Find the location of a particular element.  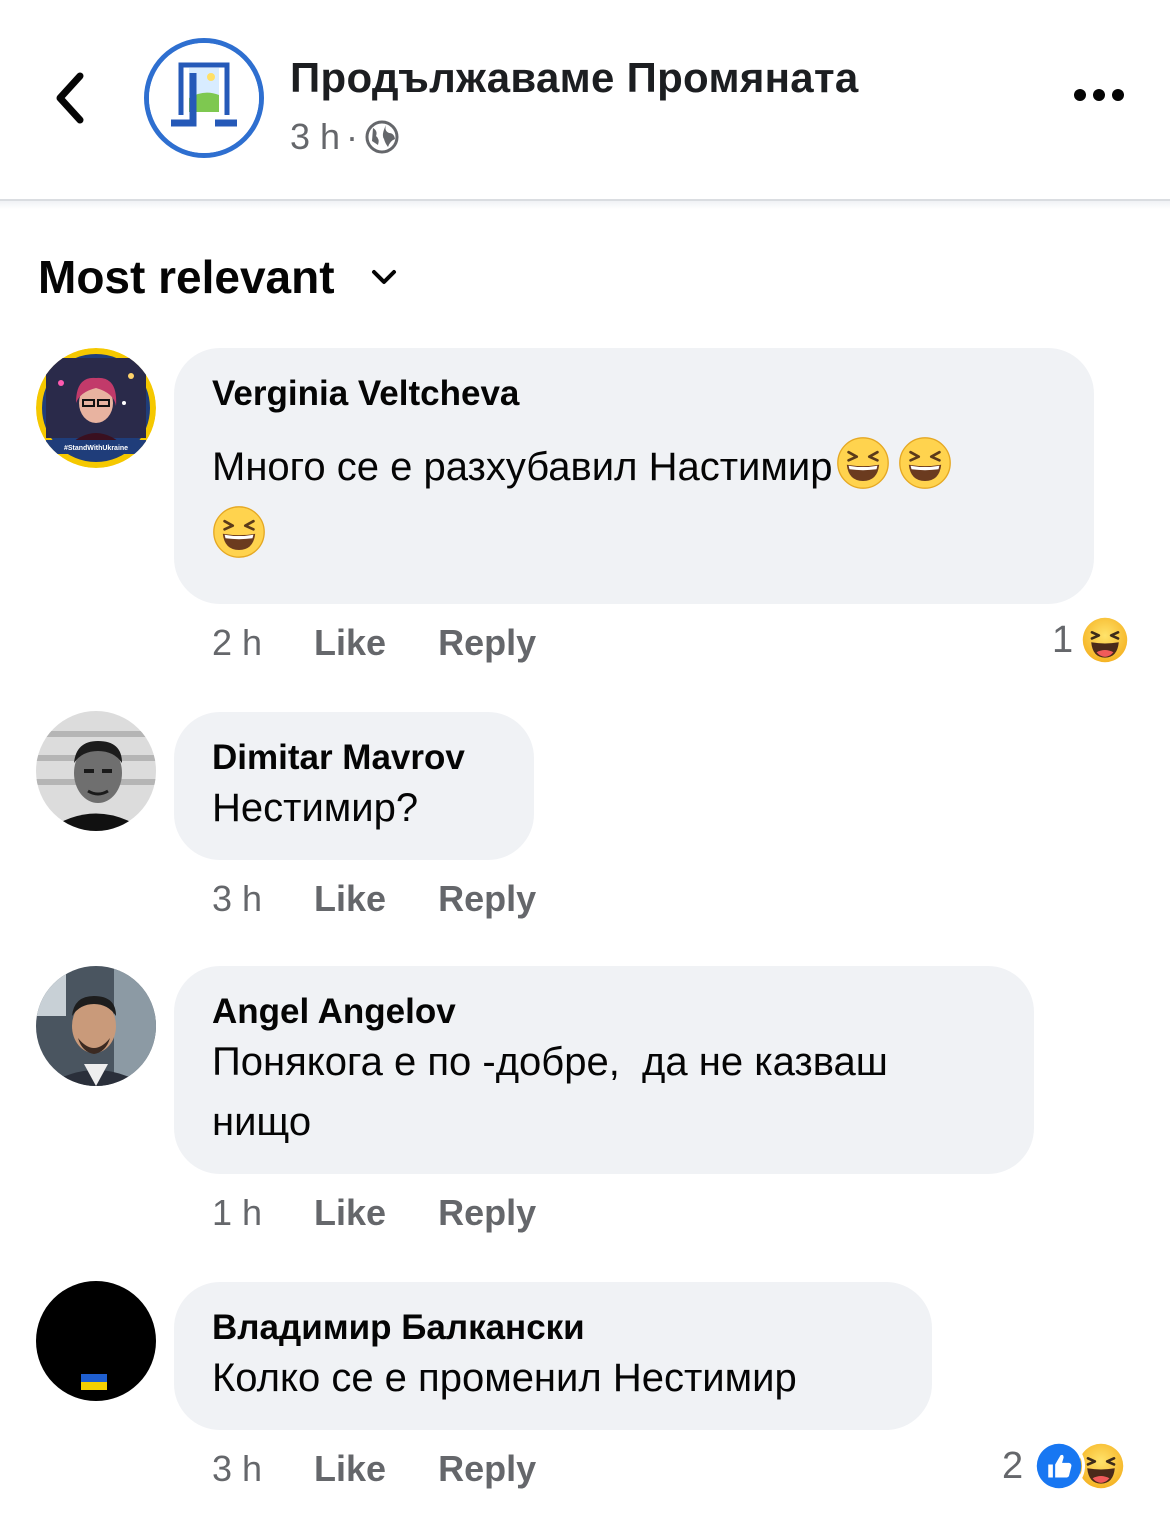

reaction-count: 1 is located at coordinates (1063, 639).